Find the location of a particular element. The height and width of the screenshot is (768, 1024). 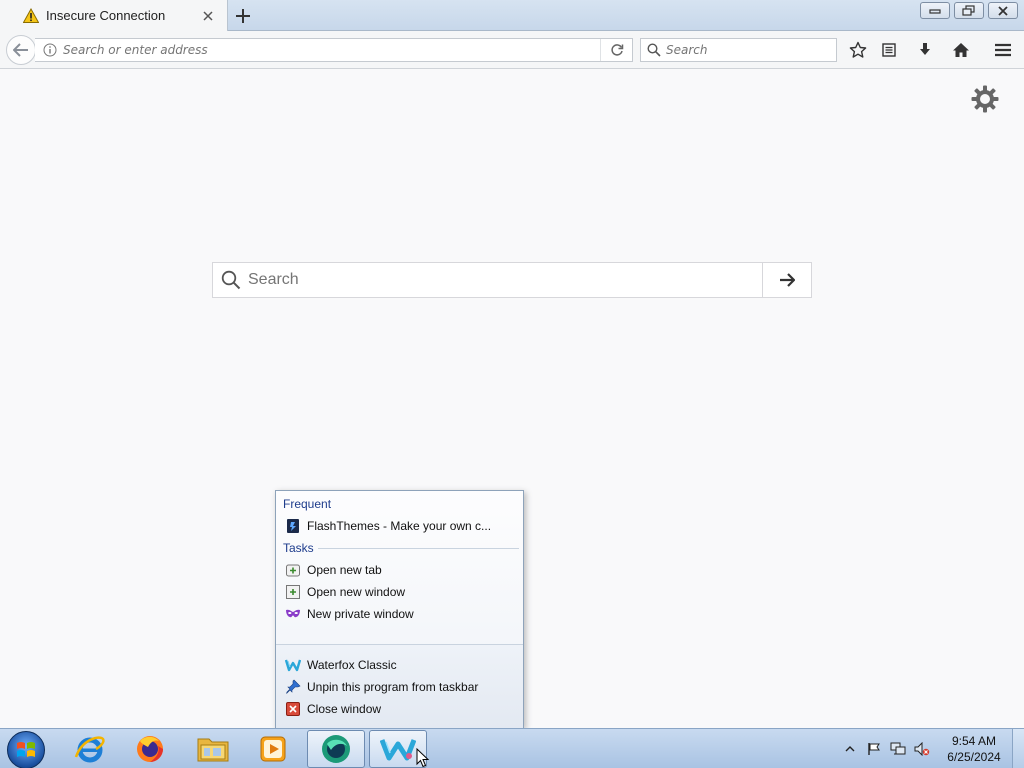

url-bar is located at coordinates (334, 50).